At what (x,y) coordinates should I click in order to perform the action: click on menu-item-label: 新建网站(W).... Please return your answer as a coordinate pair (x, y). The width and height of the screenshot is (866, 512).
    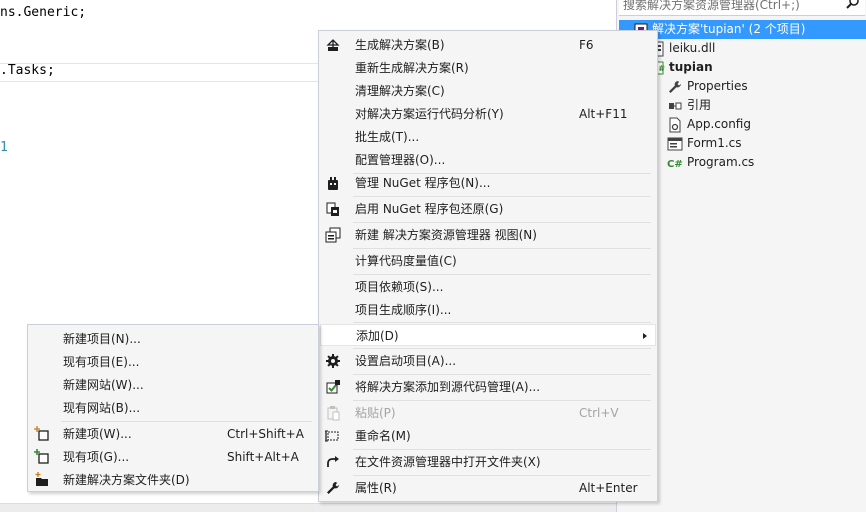
    Looking at the image, I should click on (103, 385).